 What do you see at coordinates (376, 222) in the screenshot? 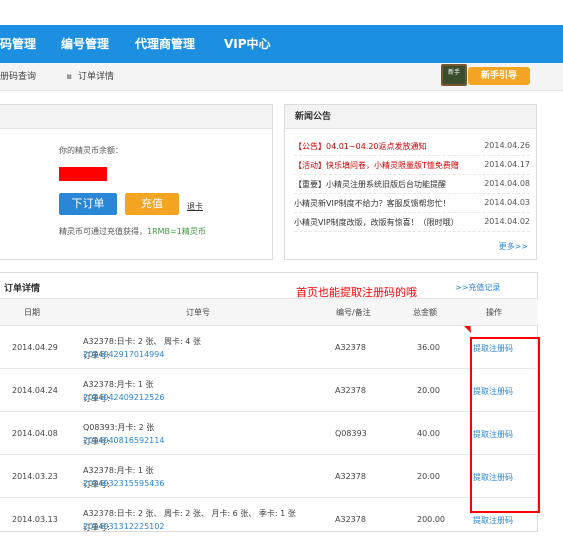
I see `news-item-title: 小精灵VIP制度改版，改版有惊喜！（限时哦）` at bounding box center [376, 222].